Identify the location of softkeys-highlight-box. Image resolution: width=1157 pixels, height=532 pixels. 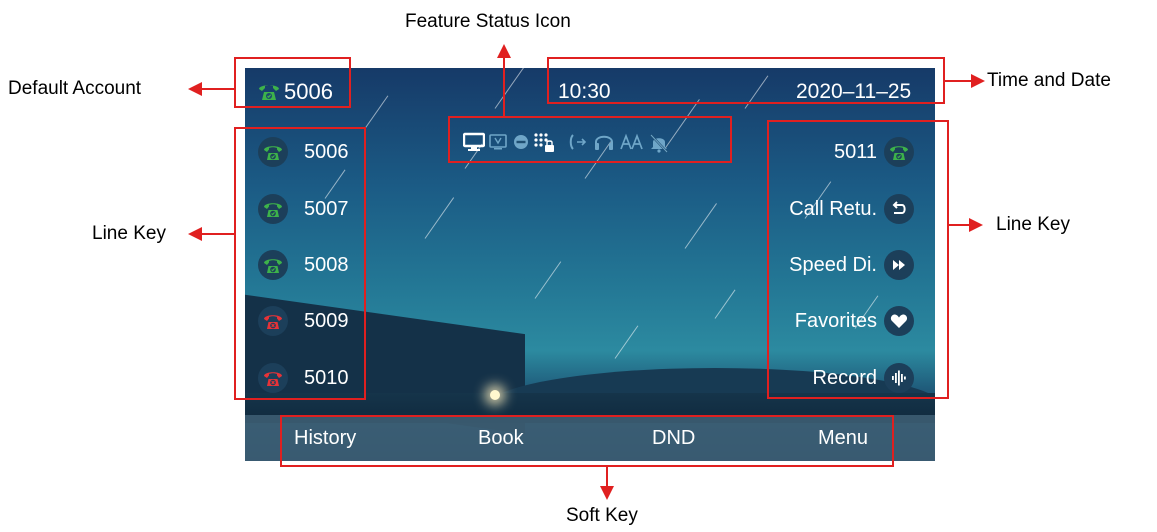
(587, 441).